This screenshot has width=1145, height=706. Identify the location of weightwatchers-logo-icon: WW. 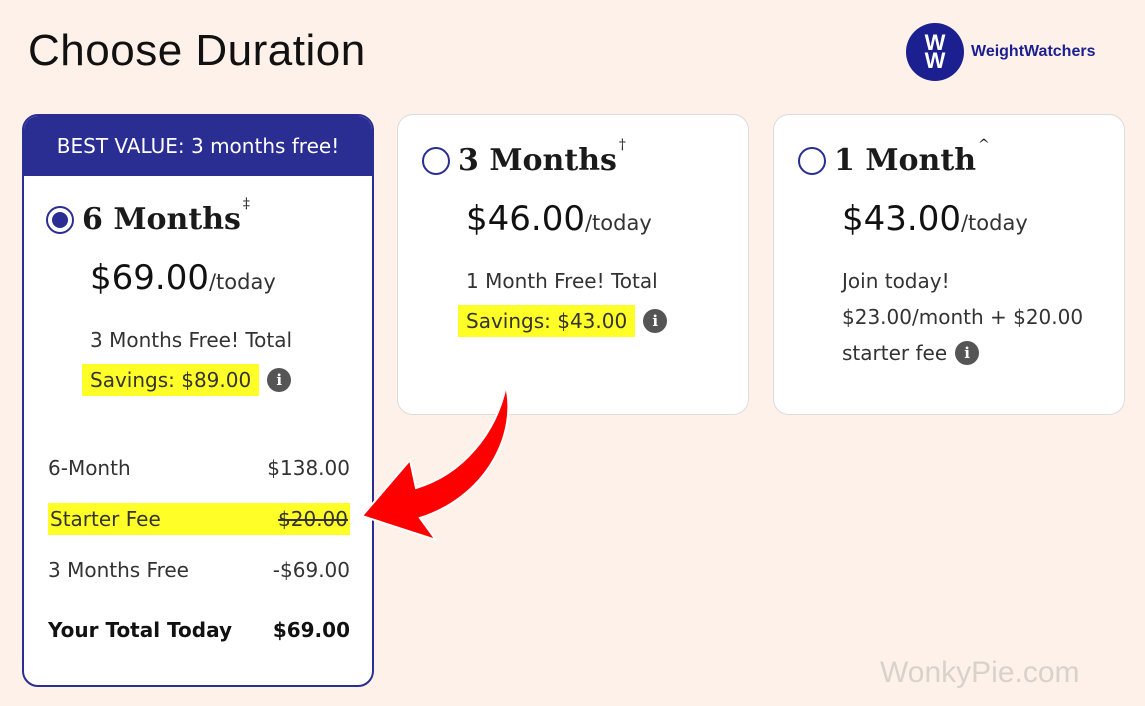
(935, 52).